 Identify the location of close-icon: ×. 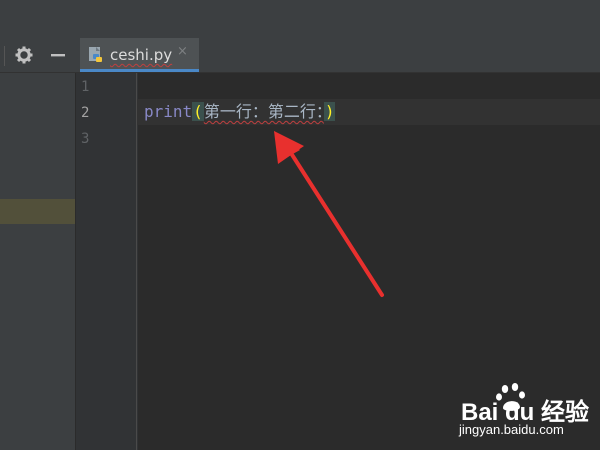
(184, 52).